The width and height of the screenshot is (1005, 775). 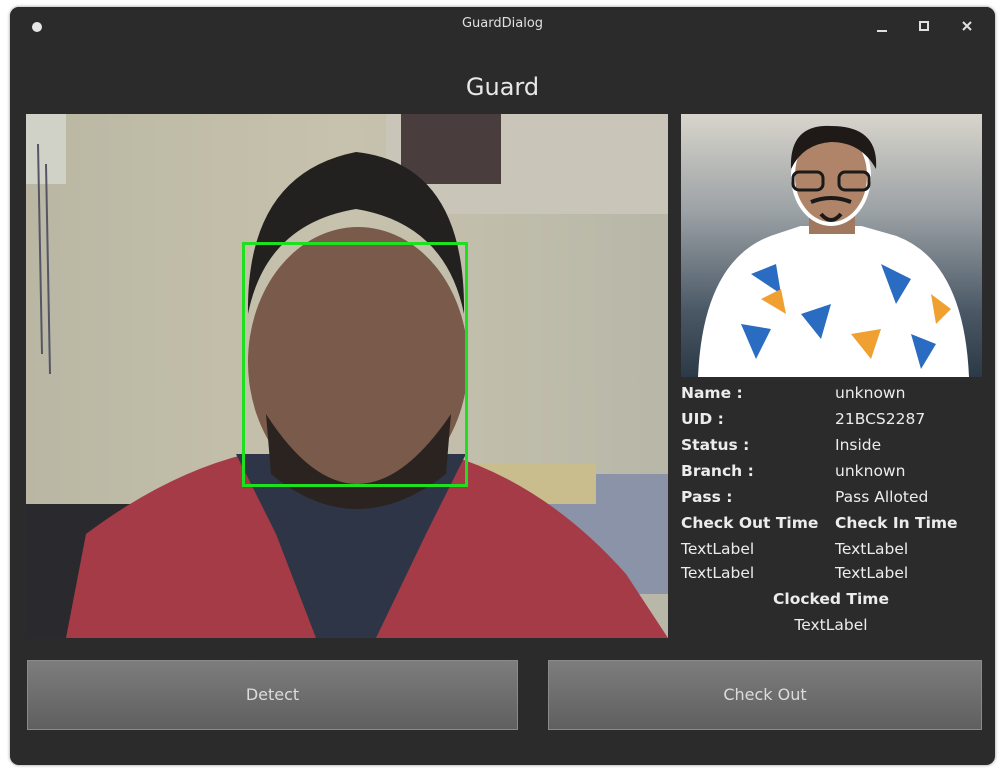 I want to click on pass-value: Pass Alloted, so click(x=882, y=497).